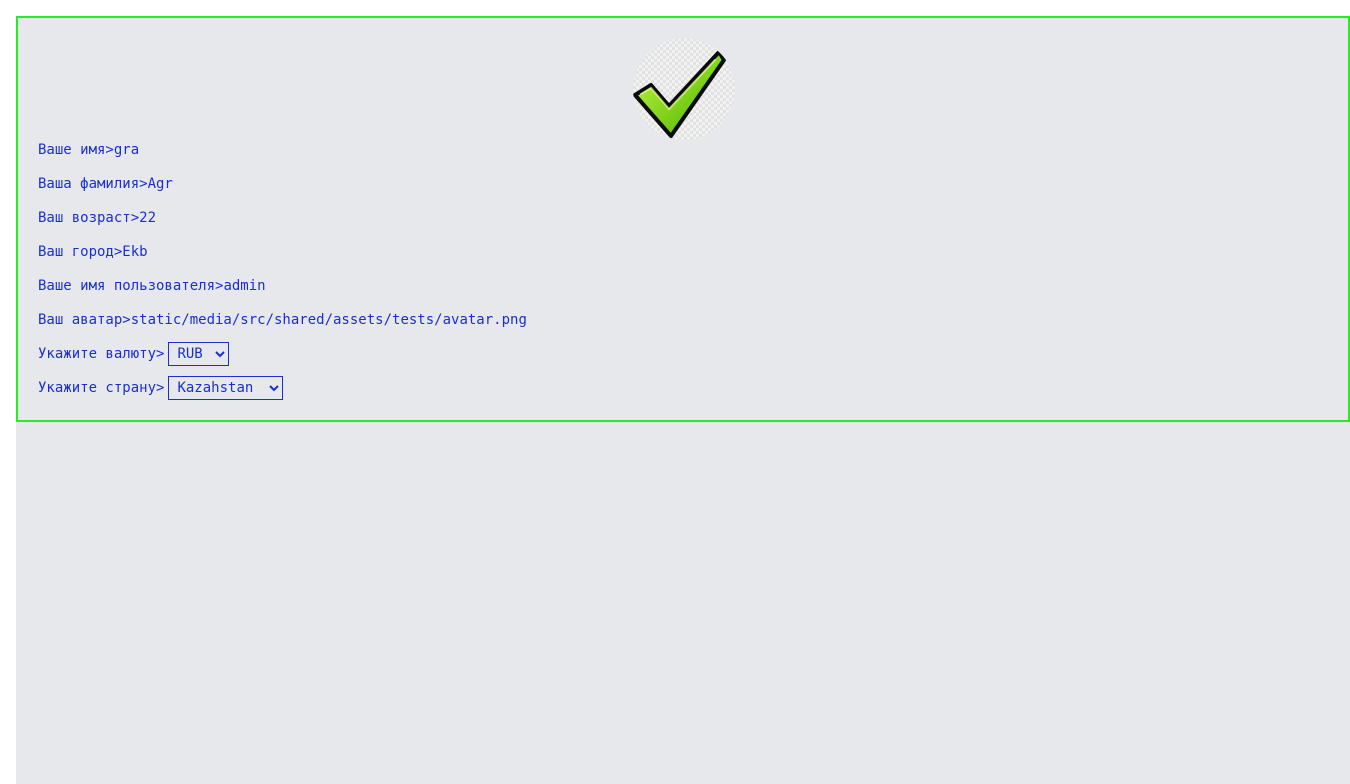 This screenshot has height=784, width=1350. What do you see at coordinates (226, 388) in the screenshot?
I see `country-select: Kazahstan` at bounding box center [226, 388].